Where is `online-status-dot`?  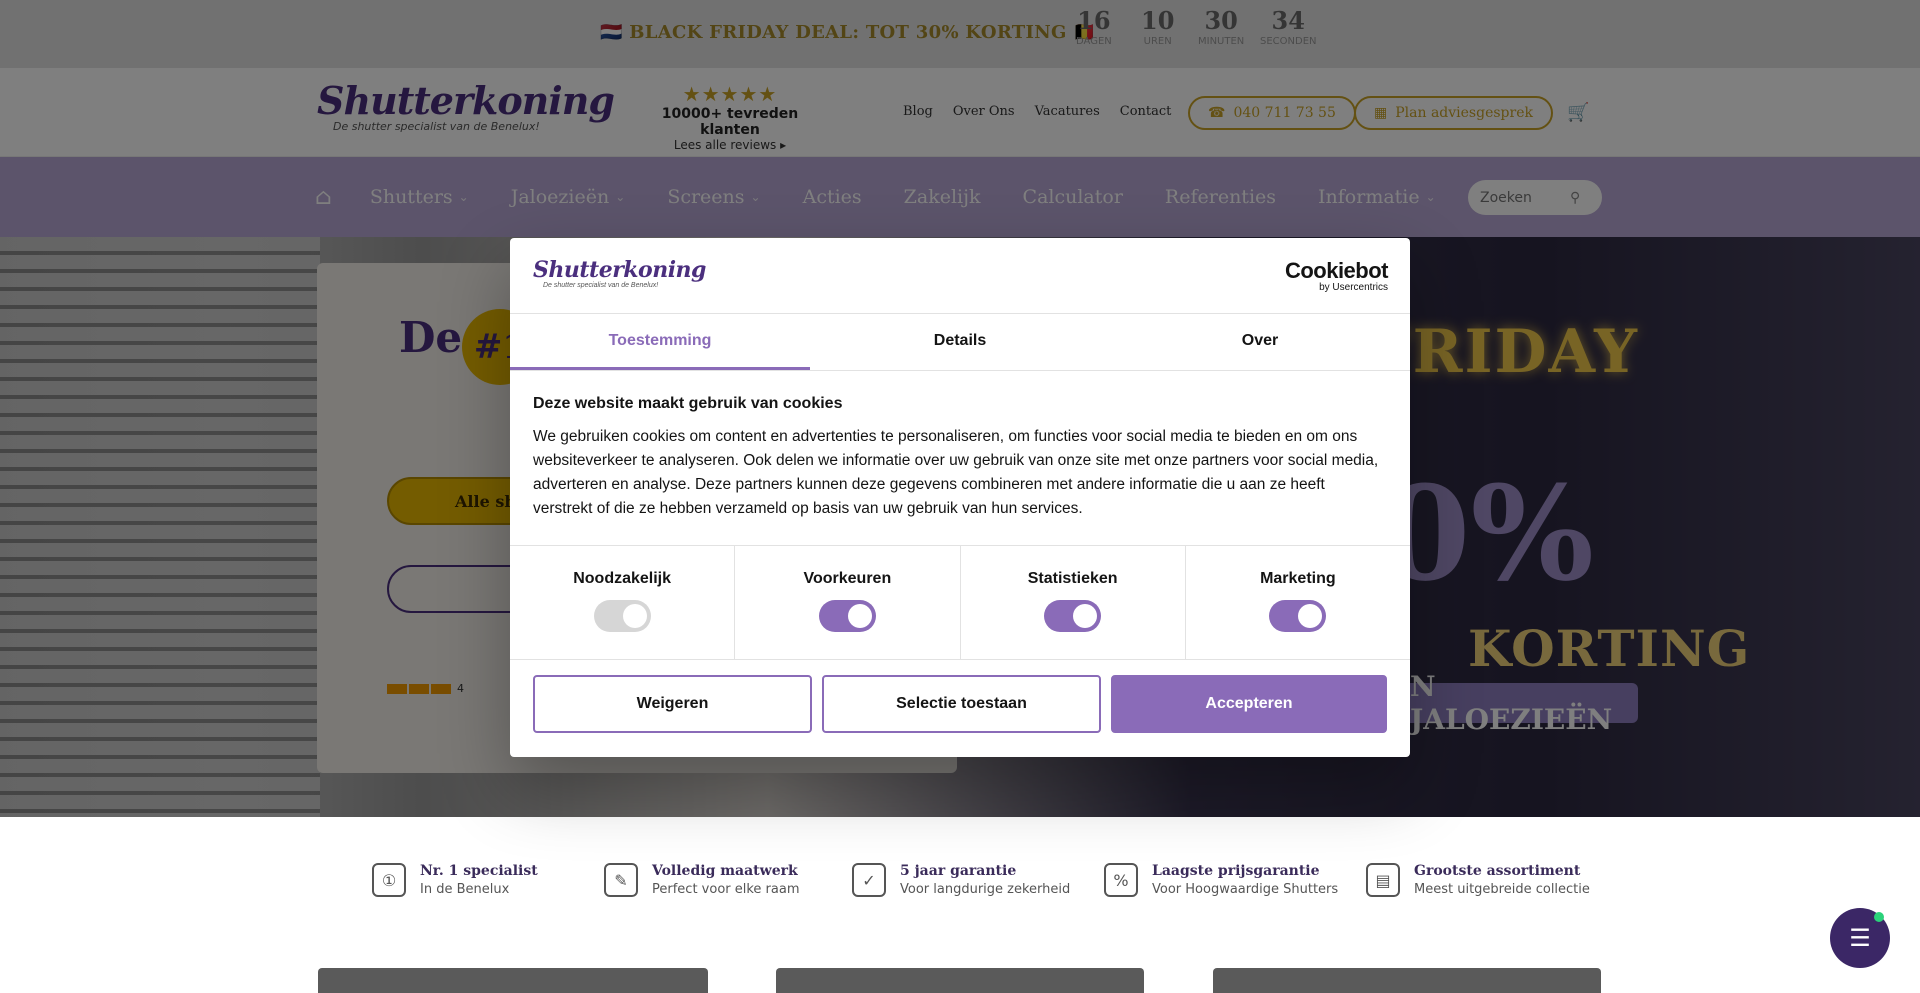
online-status-dot is located at coordinates (1879, 917).